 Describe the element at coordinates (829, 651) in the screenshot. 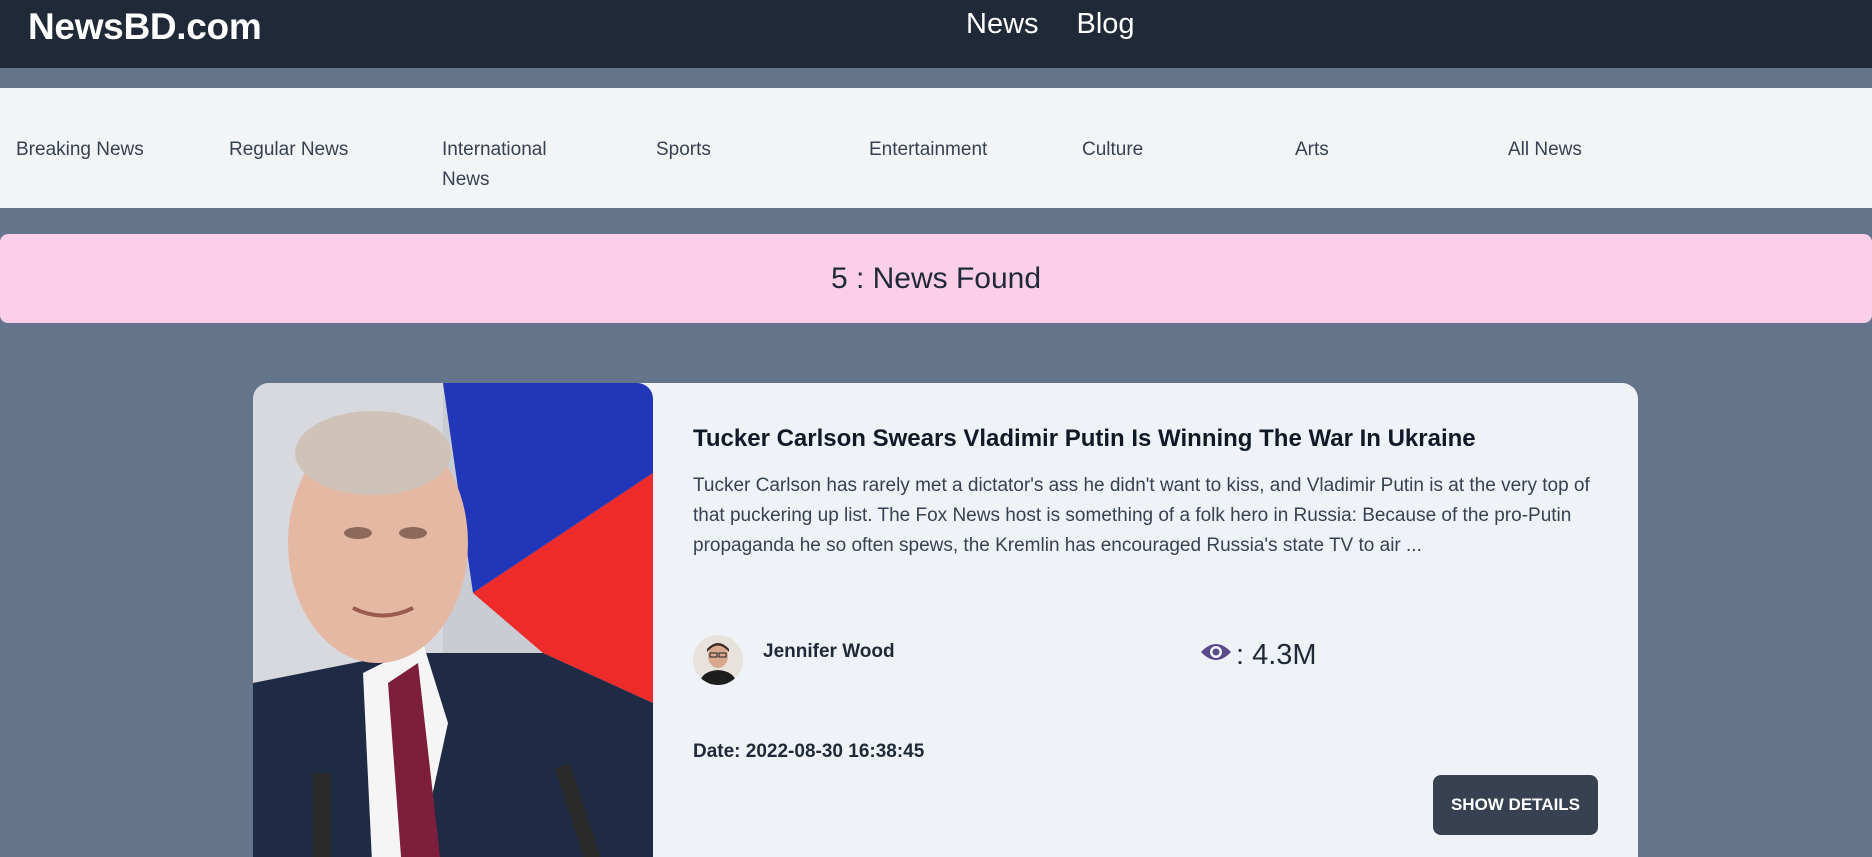

I see `author-name: Jennifer Wood` at that location.